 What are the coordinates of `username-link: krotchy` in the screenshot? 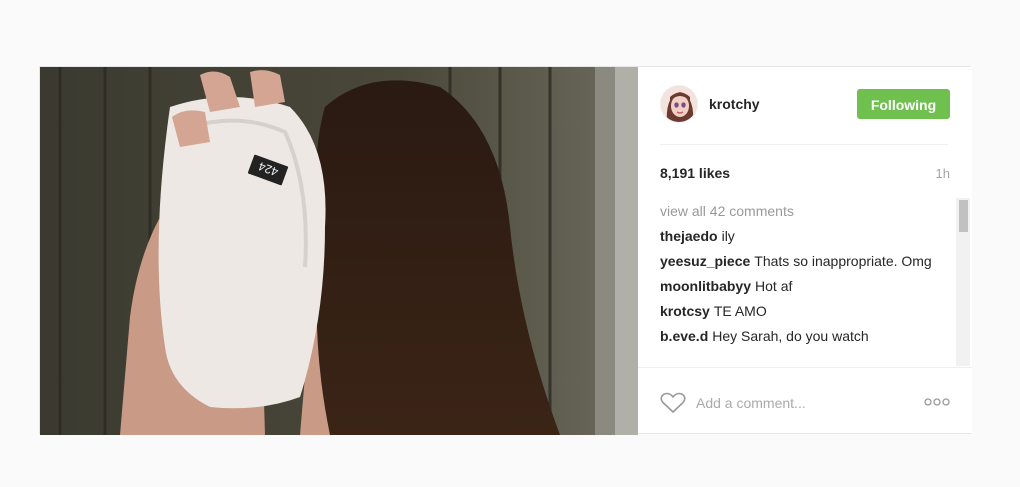 It's located at (734, 104).